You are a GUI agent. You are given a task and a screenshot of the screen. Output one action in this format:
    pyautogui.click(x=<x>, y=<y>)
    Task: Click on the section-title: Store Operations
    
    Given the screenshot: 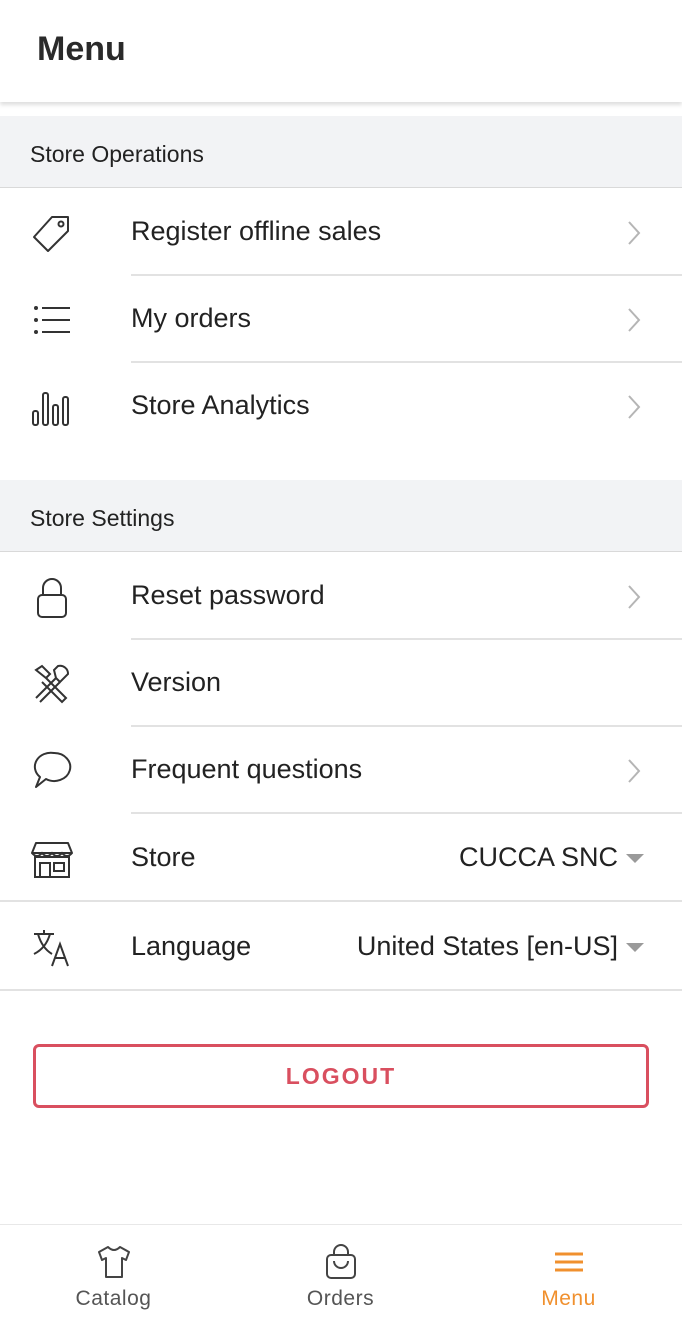 What is the action you would take?
    pyautogui.click(x=117, y=154)
    